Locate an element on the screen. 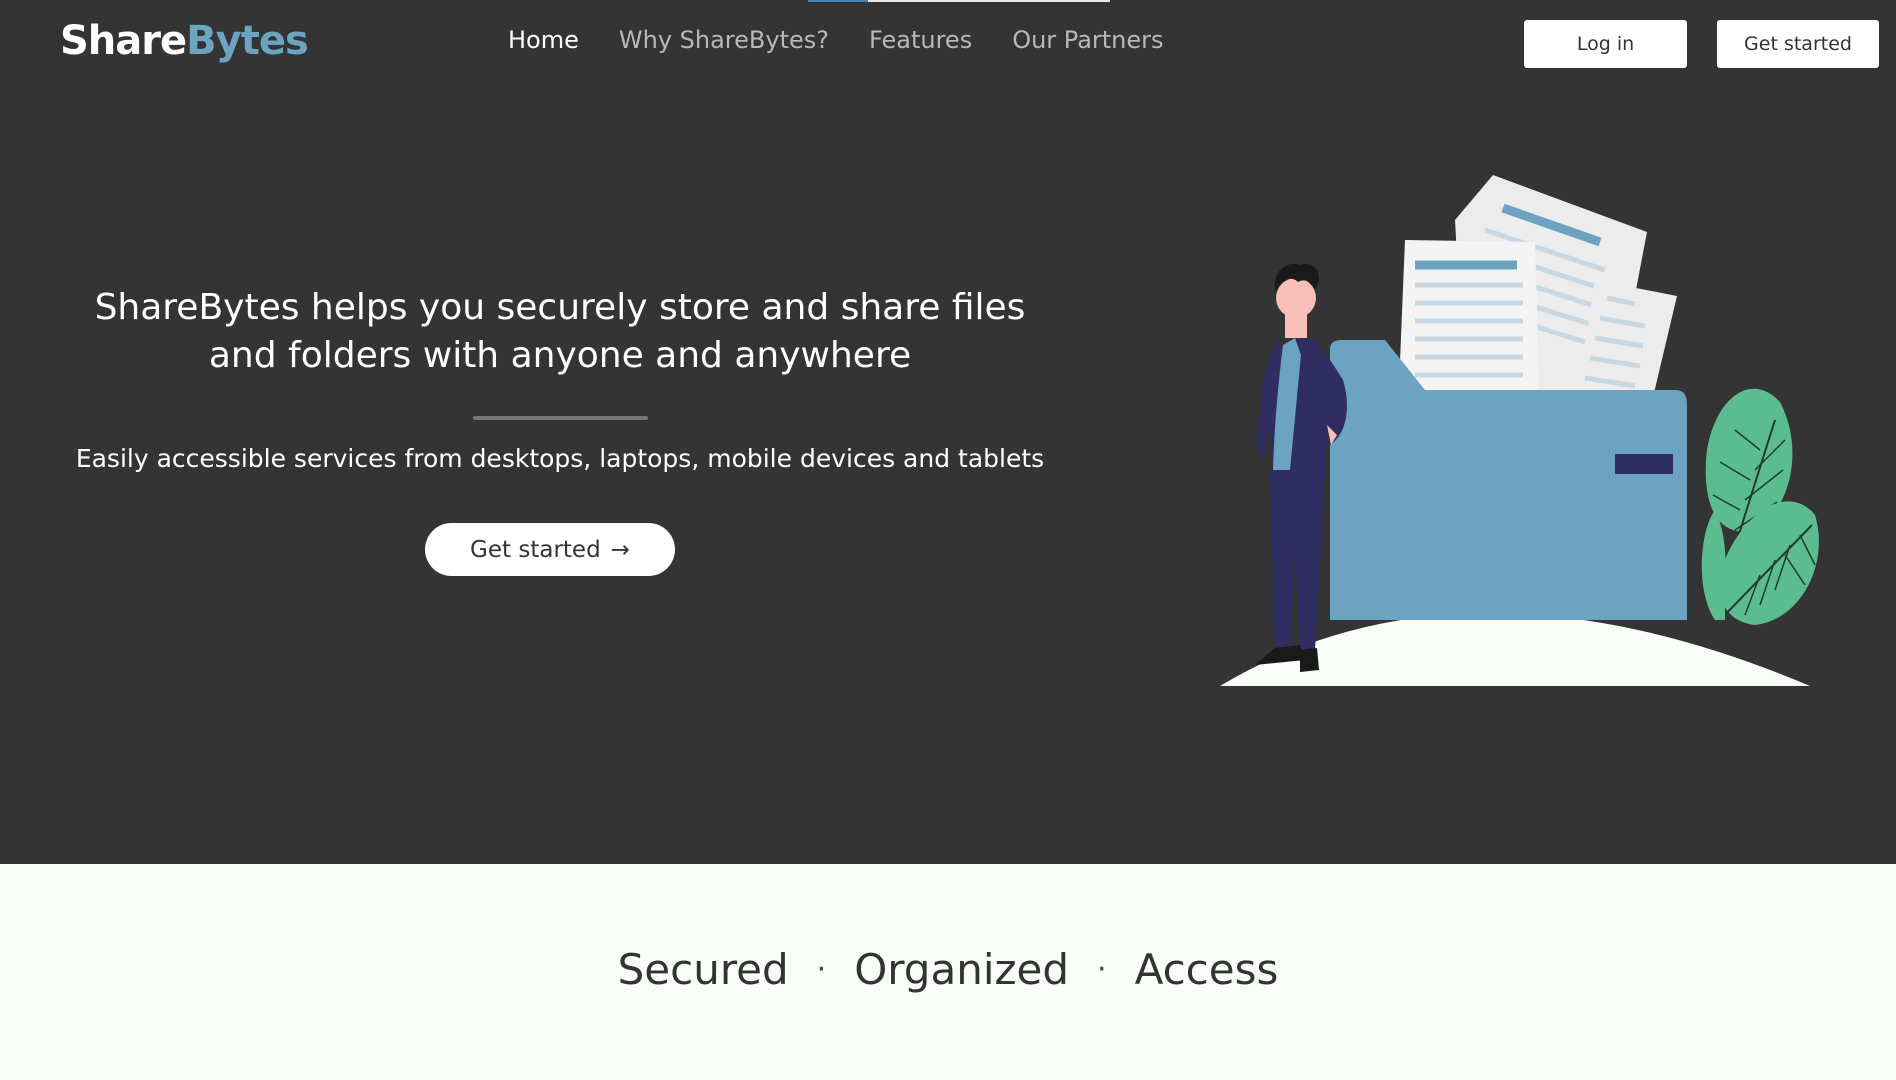  leaf-plant-icon is located at coordinates (1760, 506).